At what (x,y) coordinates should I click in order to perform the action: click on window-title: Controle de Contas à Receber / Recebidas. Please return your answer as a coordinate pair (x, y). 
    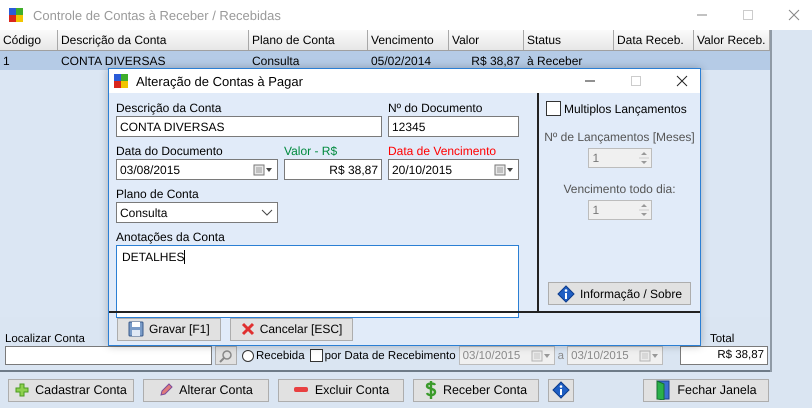
    Looking at the image, I should click on (157, 15).